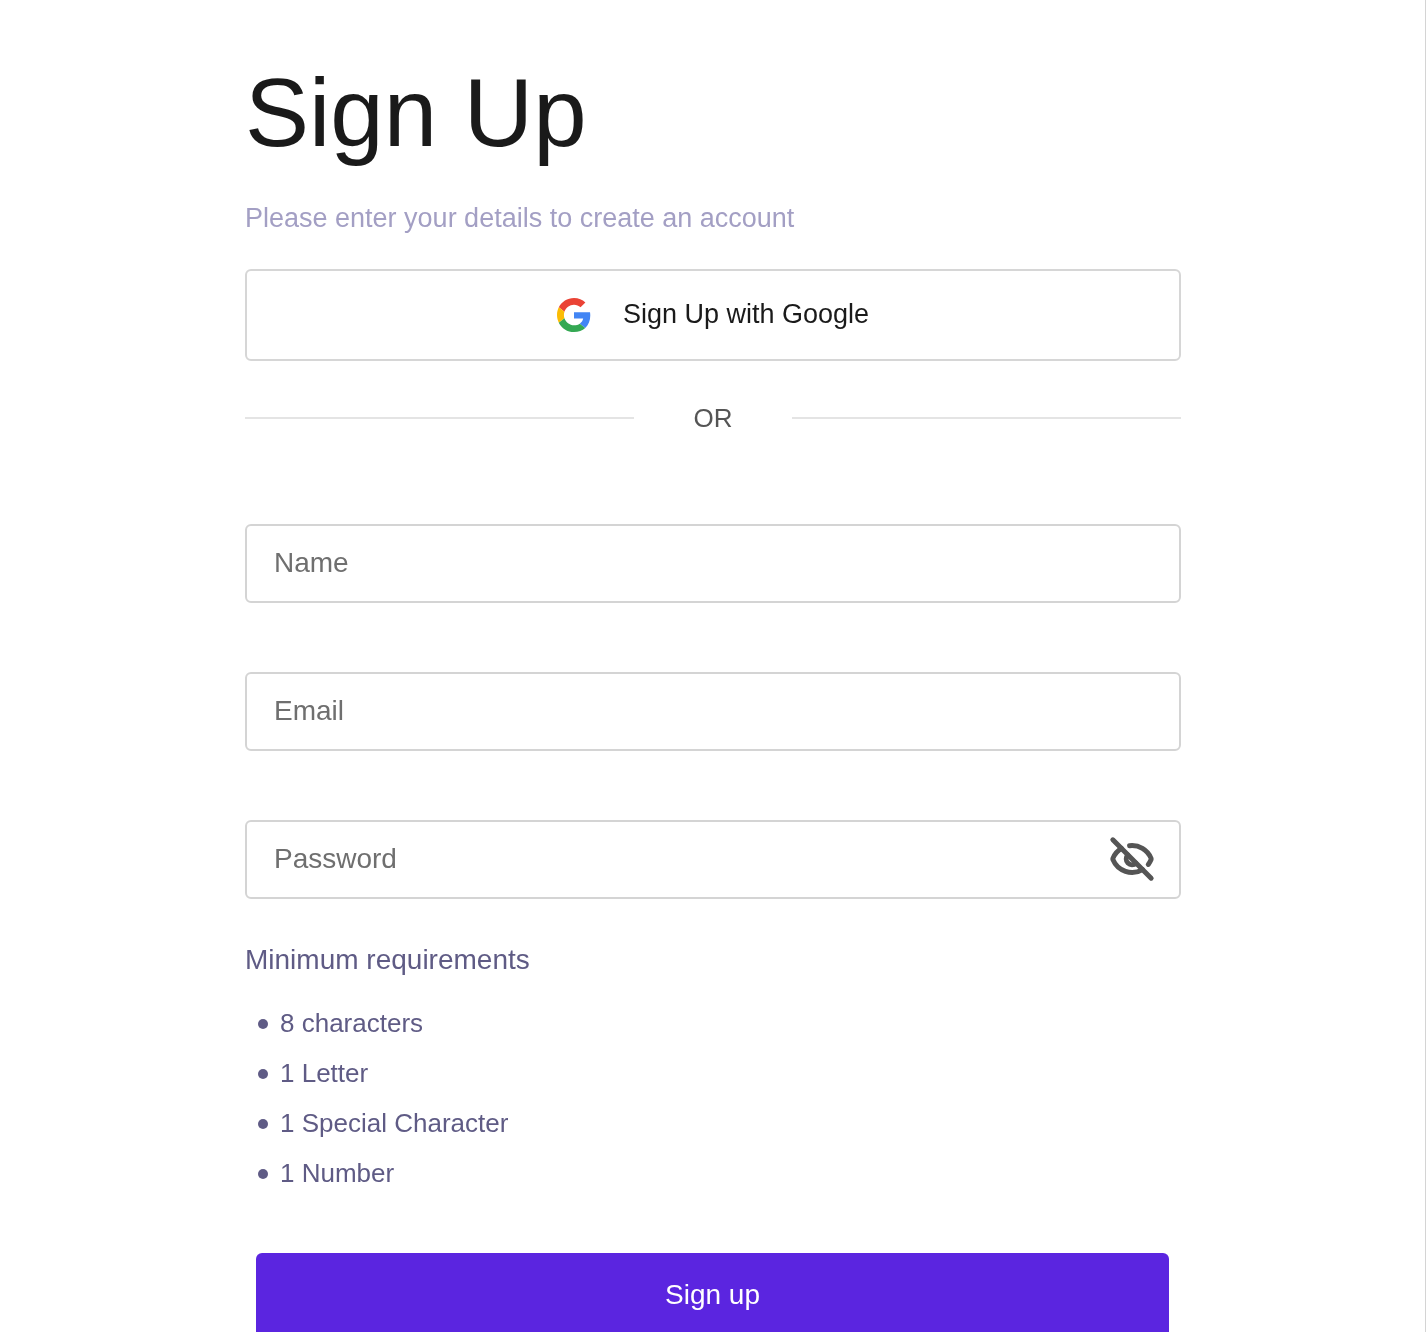 The height and width of the screenshot is (1332, 1426). What do you see at coordinates (713, 711) in the screenshot?
I see `text-field: Email` at bounding box center [713, 711].